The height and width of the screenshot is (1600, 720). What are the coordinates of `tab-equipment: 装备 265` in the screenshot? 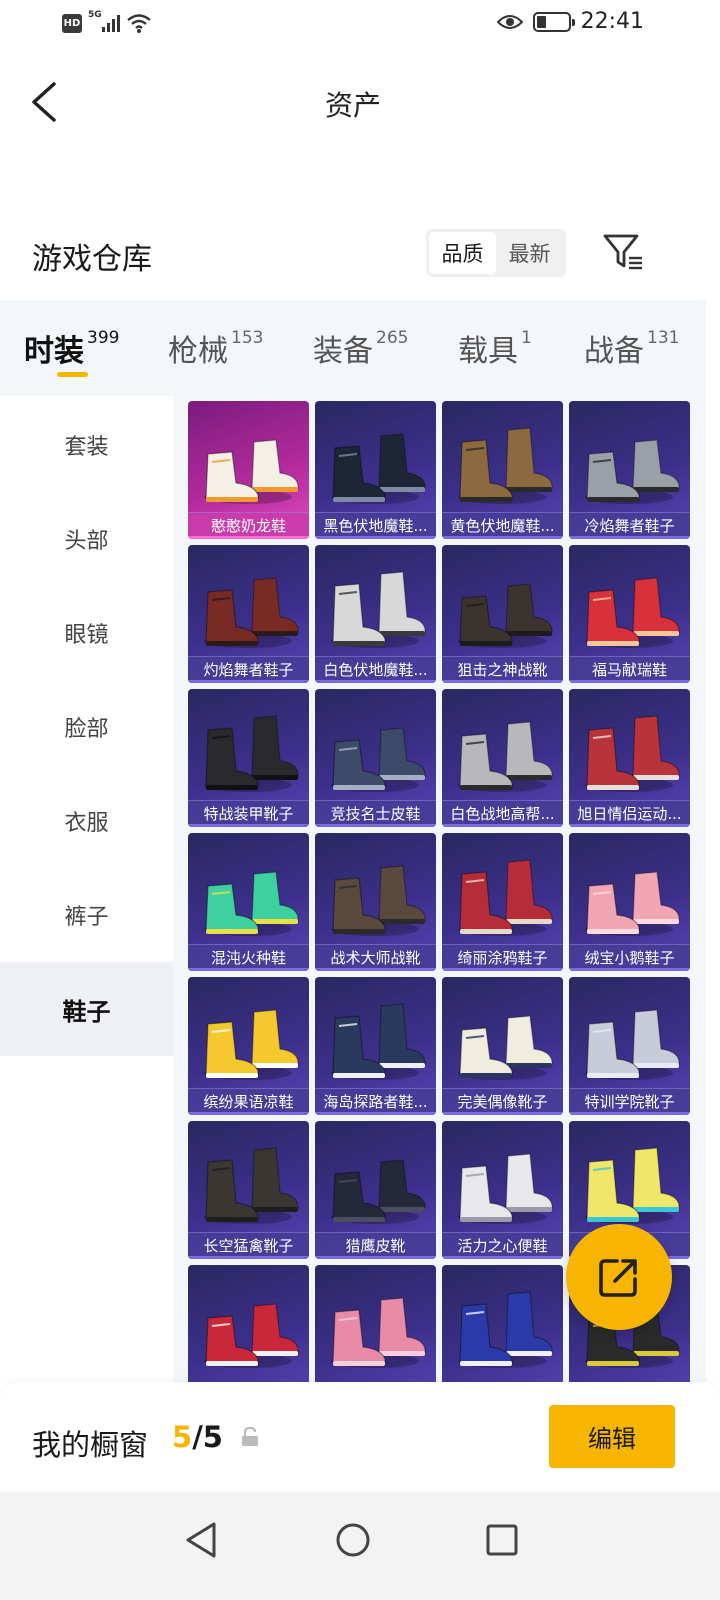 It's located at (360, 348).